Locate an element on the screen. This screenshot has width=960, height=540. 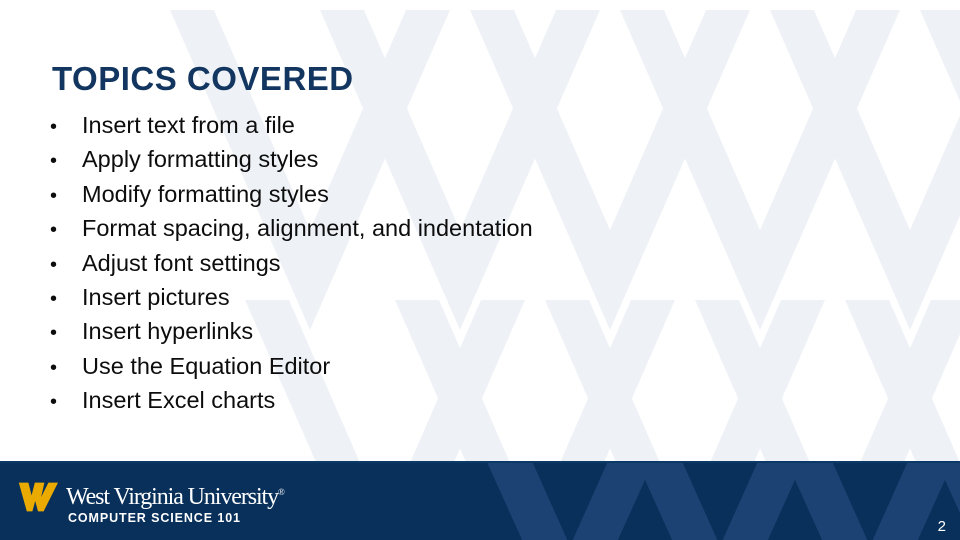
list-item: • Modify formatting styles is located at coordinates (291, 198).